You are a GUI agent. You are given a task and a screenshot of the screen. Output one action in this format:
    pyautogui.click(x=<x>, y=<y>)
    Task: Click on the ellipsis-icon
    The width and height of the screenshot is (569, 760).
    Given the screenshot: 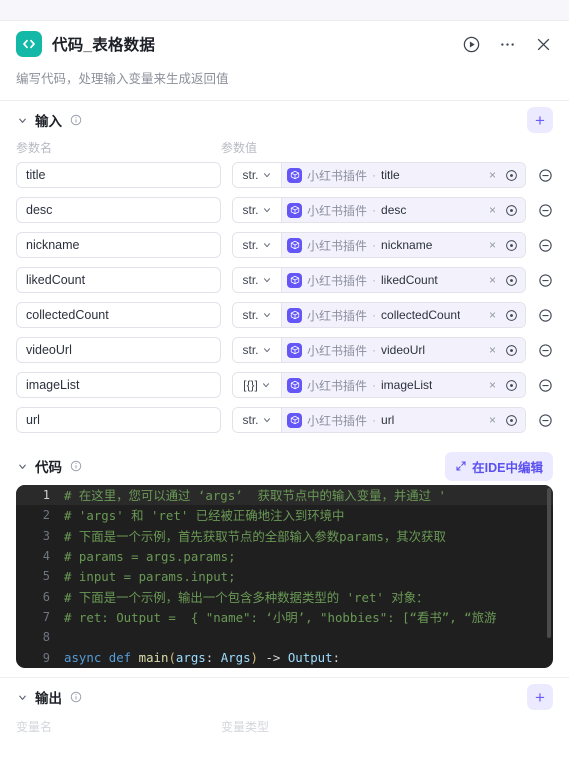 What is the action you would take?
    pyautogui.click(x=507, y=44)
    